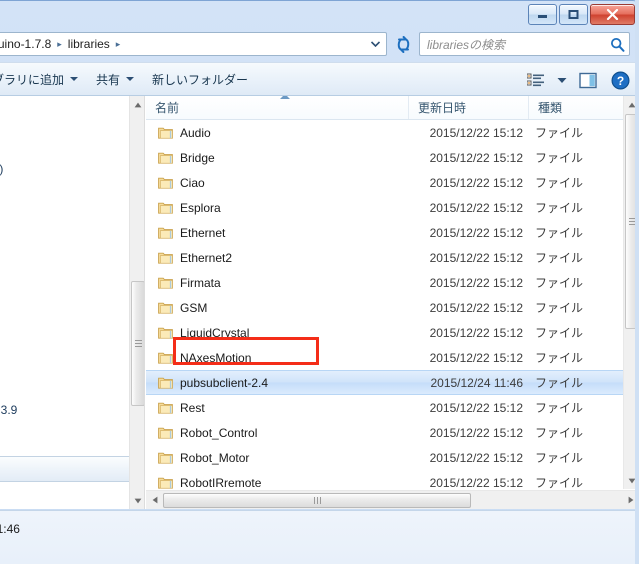  I want to click on nav-scroll-down-button, so click(137, 500).